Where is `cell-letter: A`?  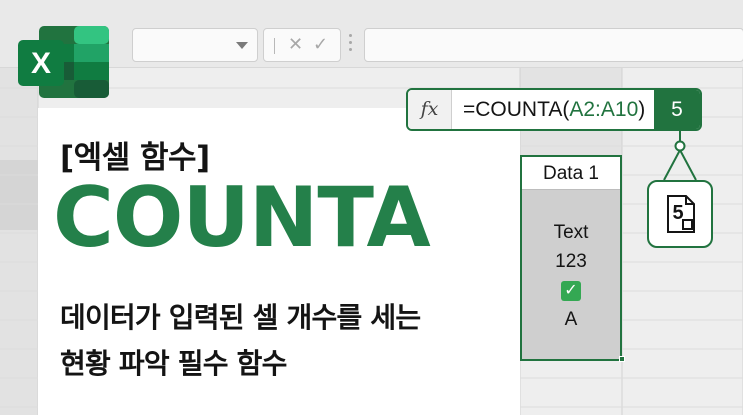
cell-letter: A is located at coordinates (571, 319).